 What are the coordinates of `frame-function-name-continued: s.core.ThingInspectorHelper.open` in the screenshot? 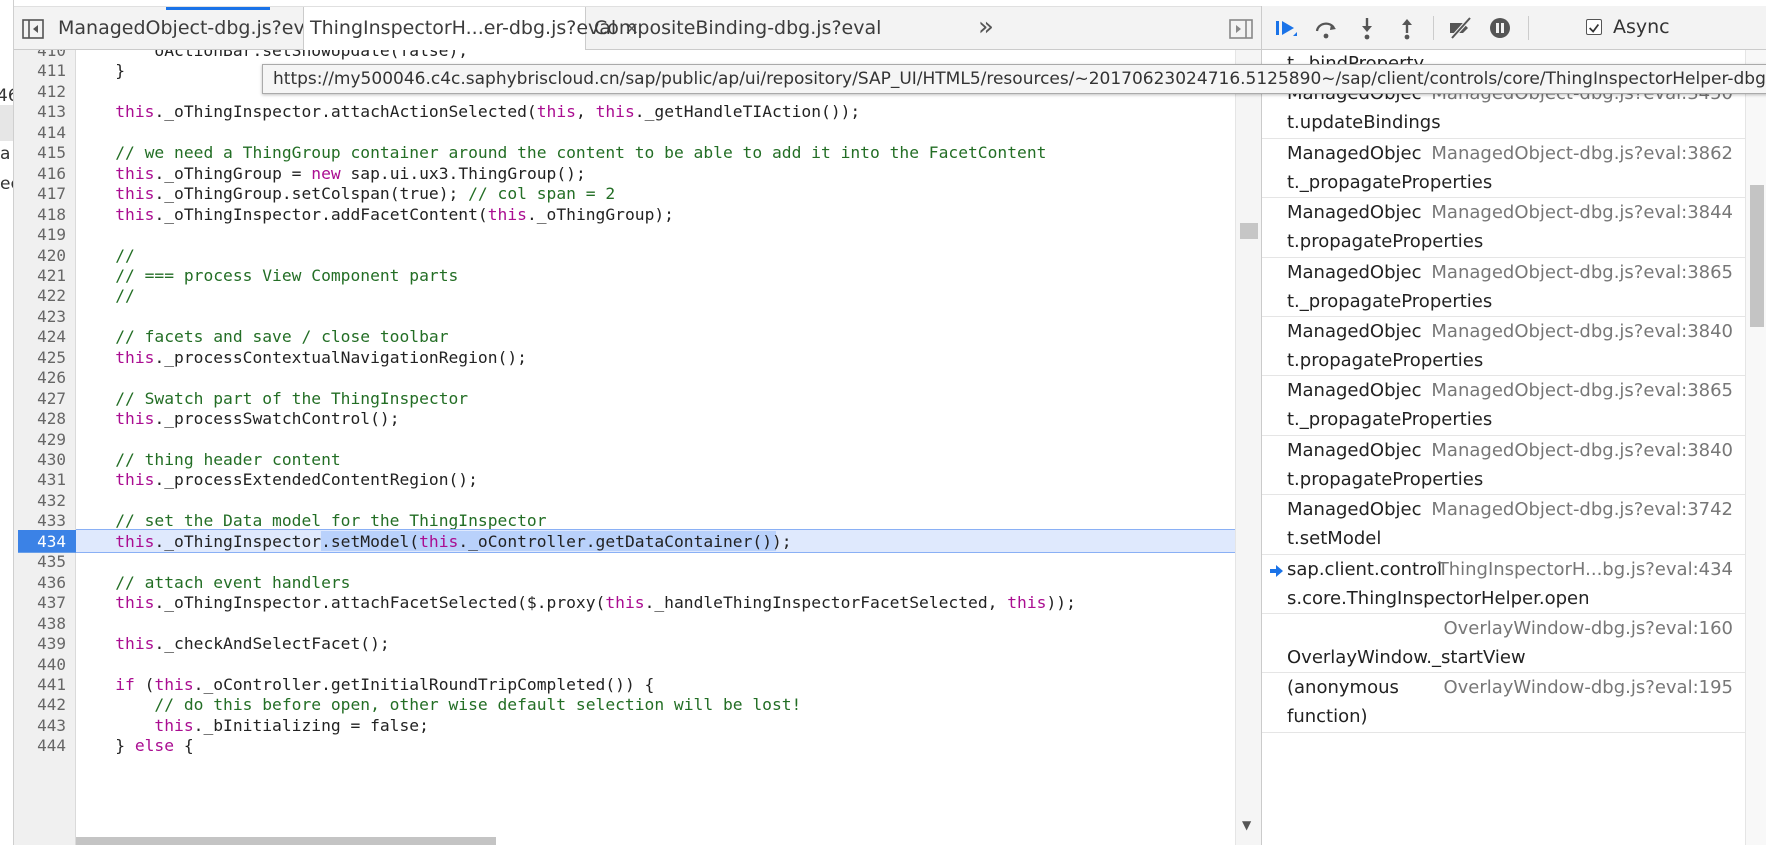 It's located at (1438, 598).